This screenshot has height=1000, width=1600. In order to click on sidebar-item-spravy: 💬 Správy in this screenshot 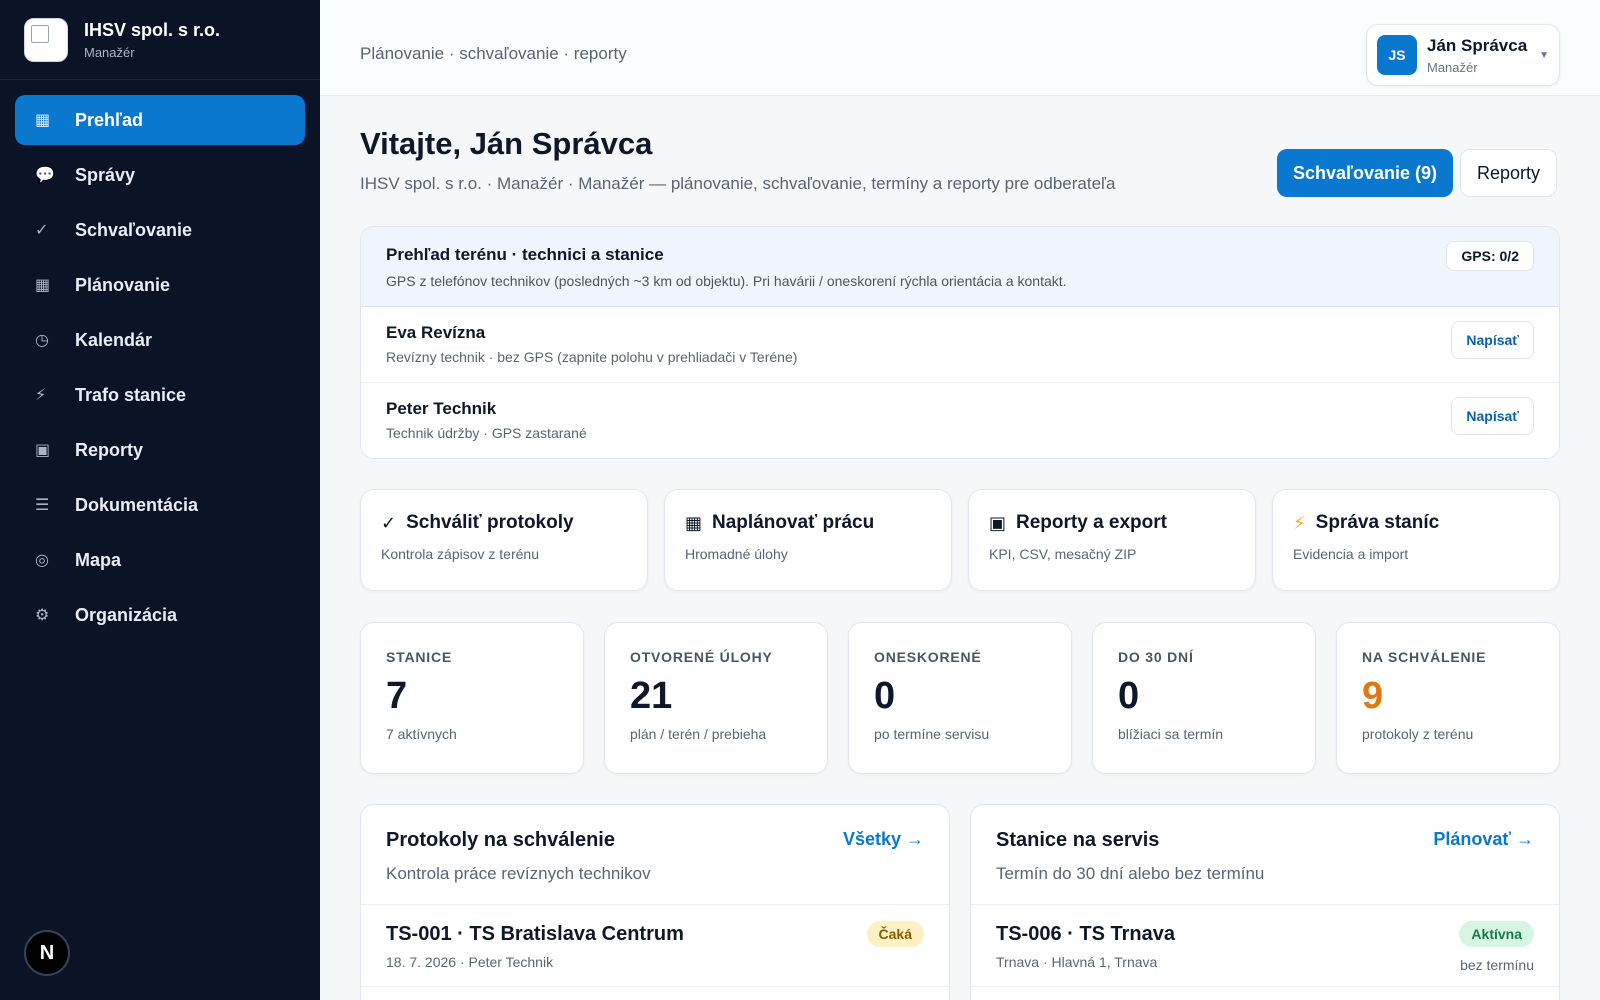, I will do `click(160, 175)`.